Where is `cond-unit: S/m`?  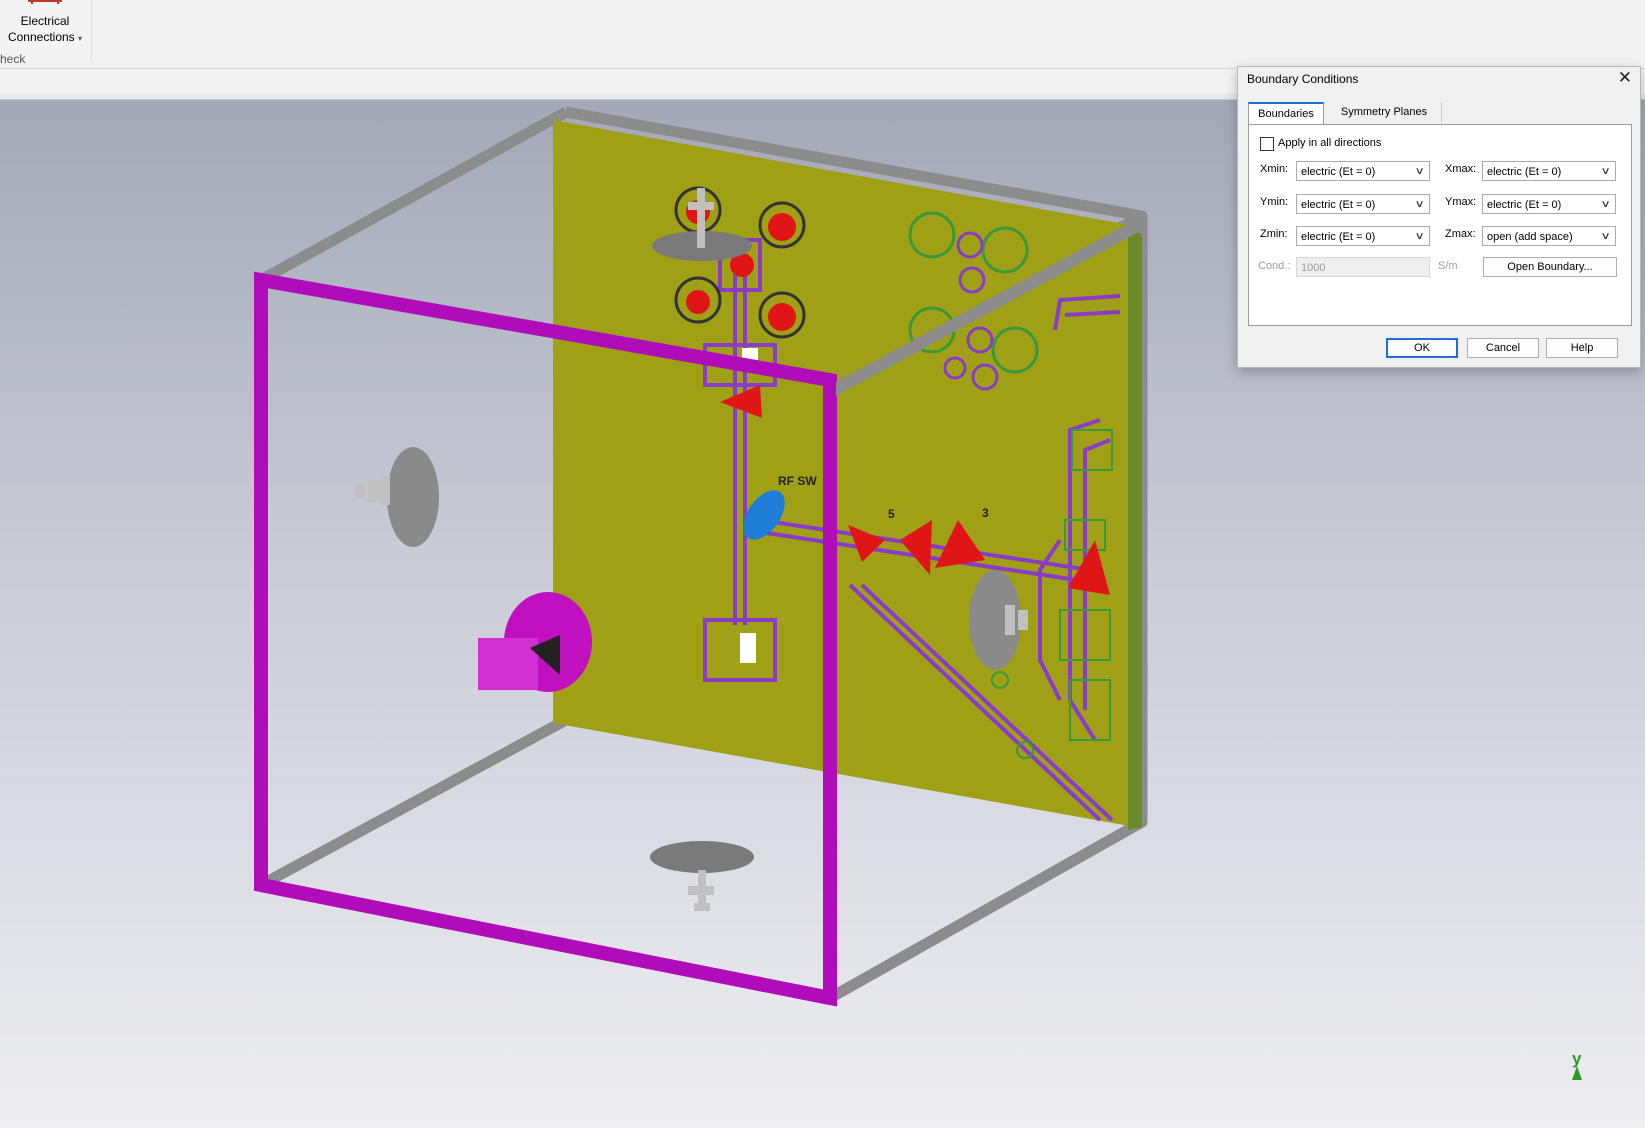 cond-unit: S/m is located at coordinates (1448, 266).